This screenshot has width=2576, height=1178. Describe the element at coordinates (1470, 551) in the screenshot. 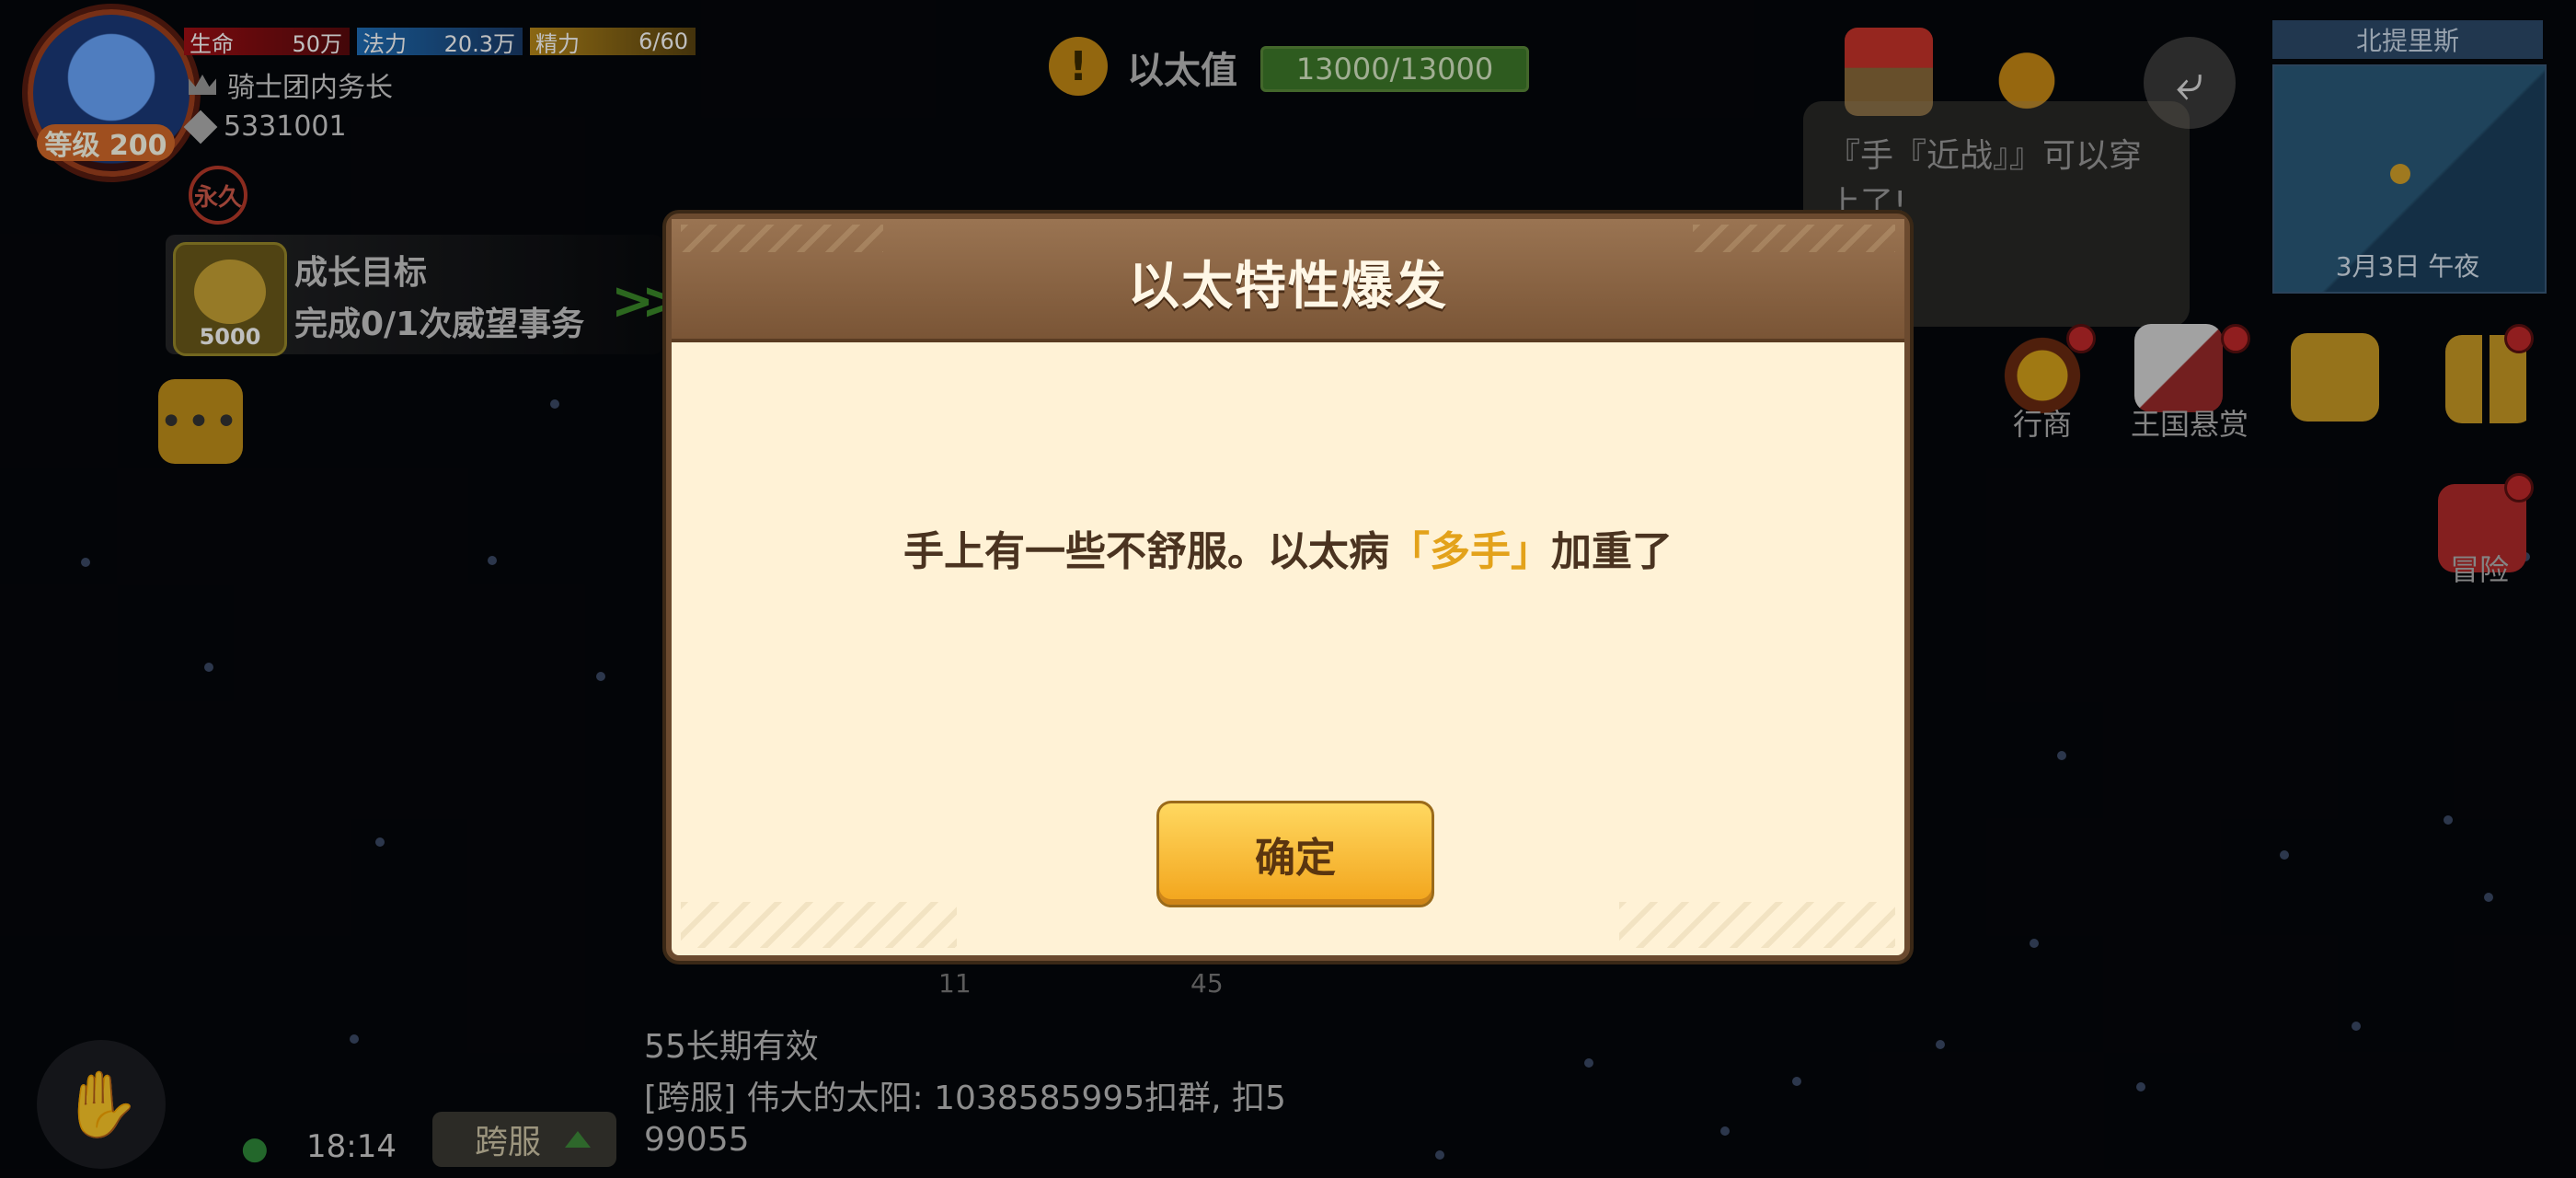

I see `message-highlight: 「多手」` at that location.